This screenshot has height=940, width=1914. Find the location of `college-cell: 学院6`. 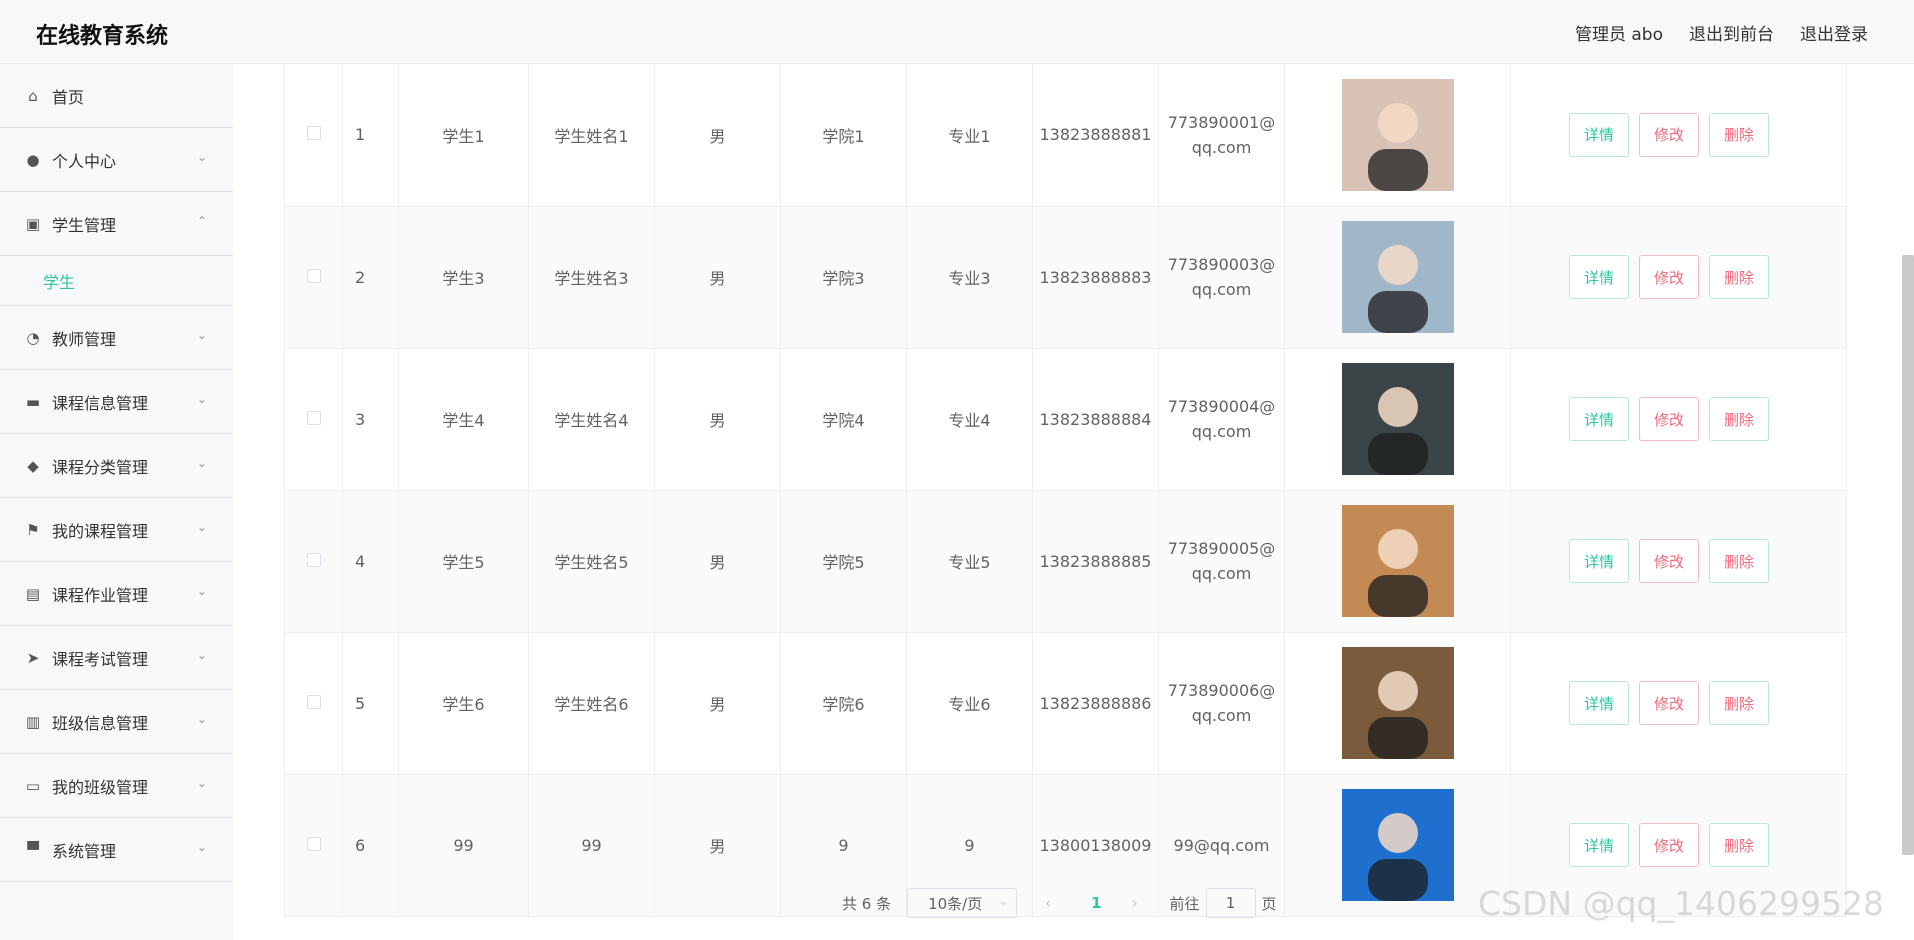

college-cell: 学院6 is located at coordinates (843, 703).